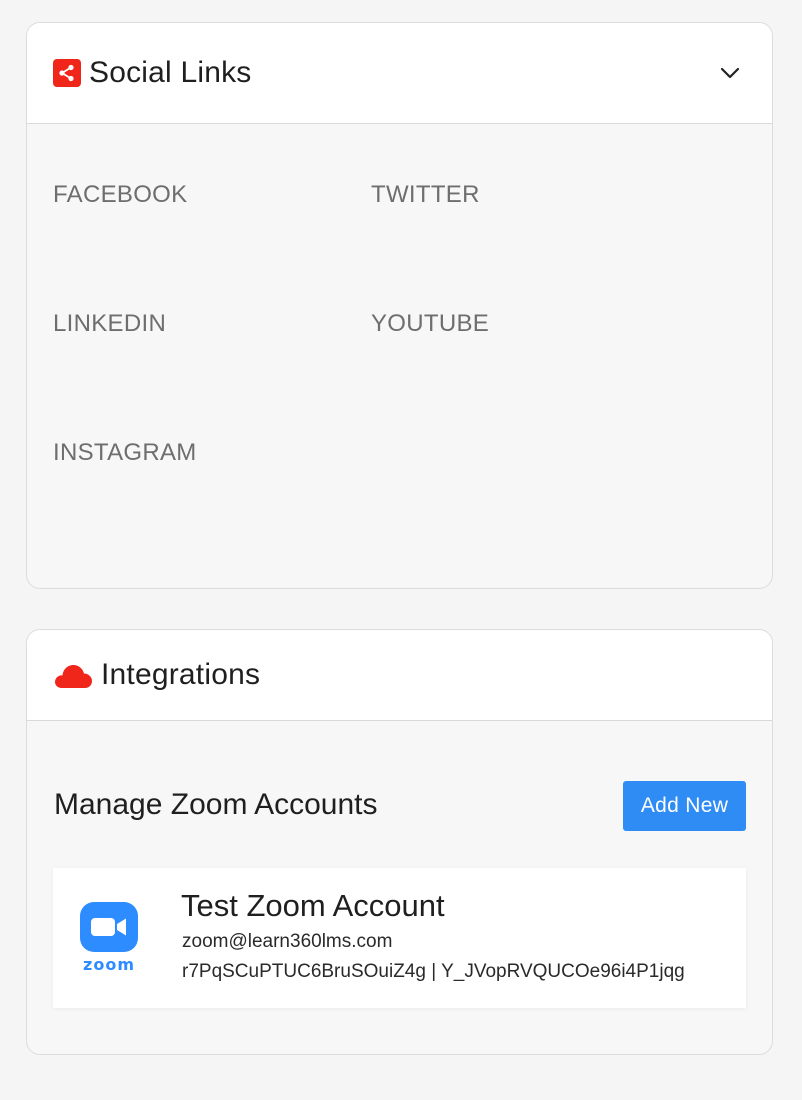  What do you see at coordinates (110, 323) in the screenshot?
I see `social-label-linkedin: LINKEDIN` at bounding box center [110, 323].